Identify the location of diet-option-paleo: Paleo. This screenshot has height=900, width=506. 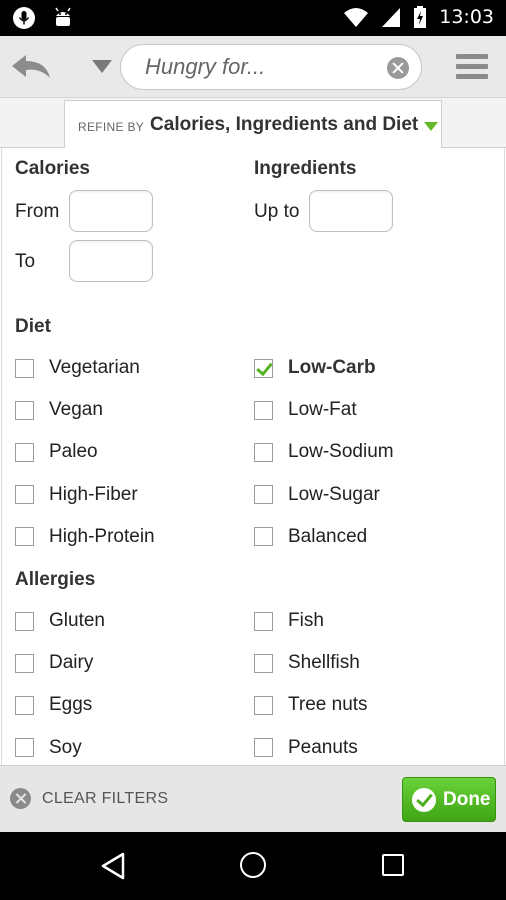
(56, 452).